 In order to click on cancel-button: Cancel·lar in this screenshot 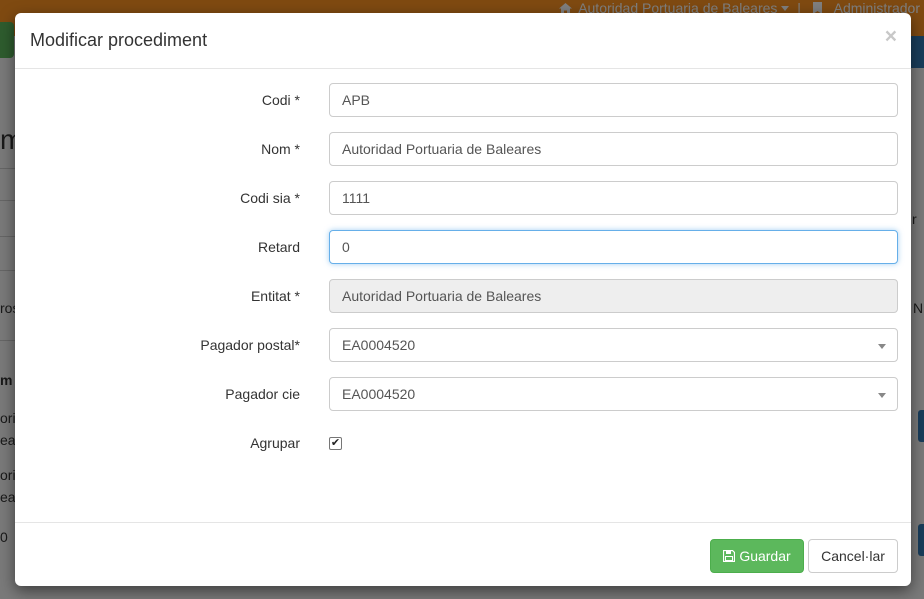, I will do `click(853, 556)`.